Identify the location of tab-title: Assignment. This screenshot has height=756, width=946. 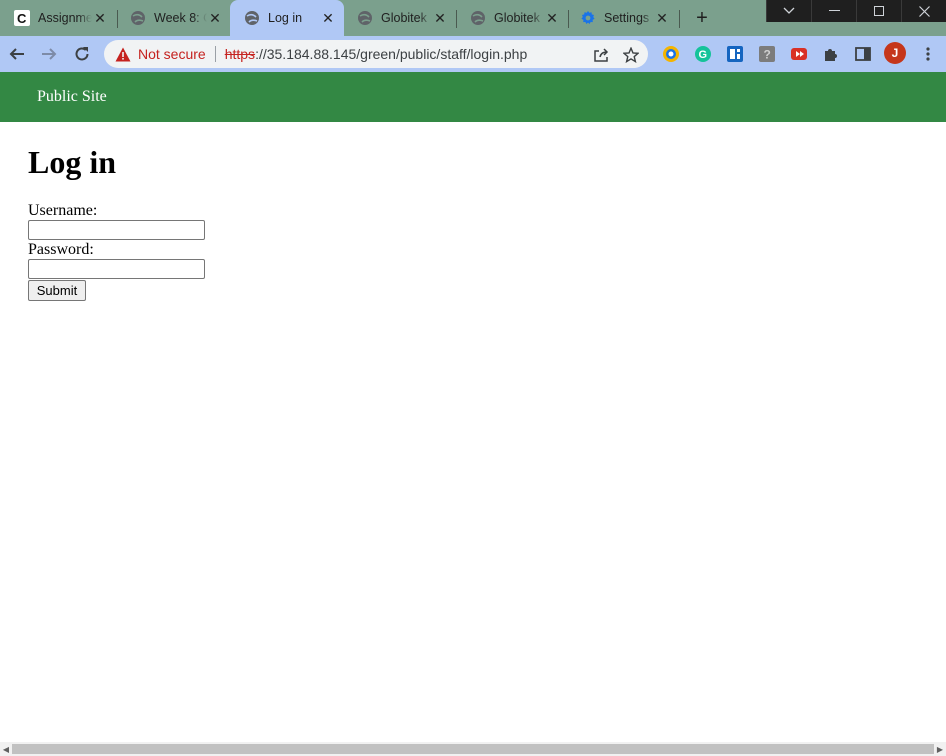
(65, 18).